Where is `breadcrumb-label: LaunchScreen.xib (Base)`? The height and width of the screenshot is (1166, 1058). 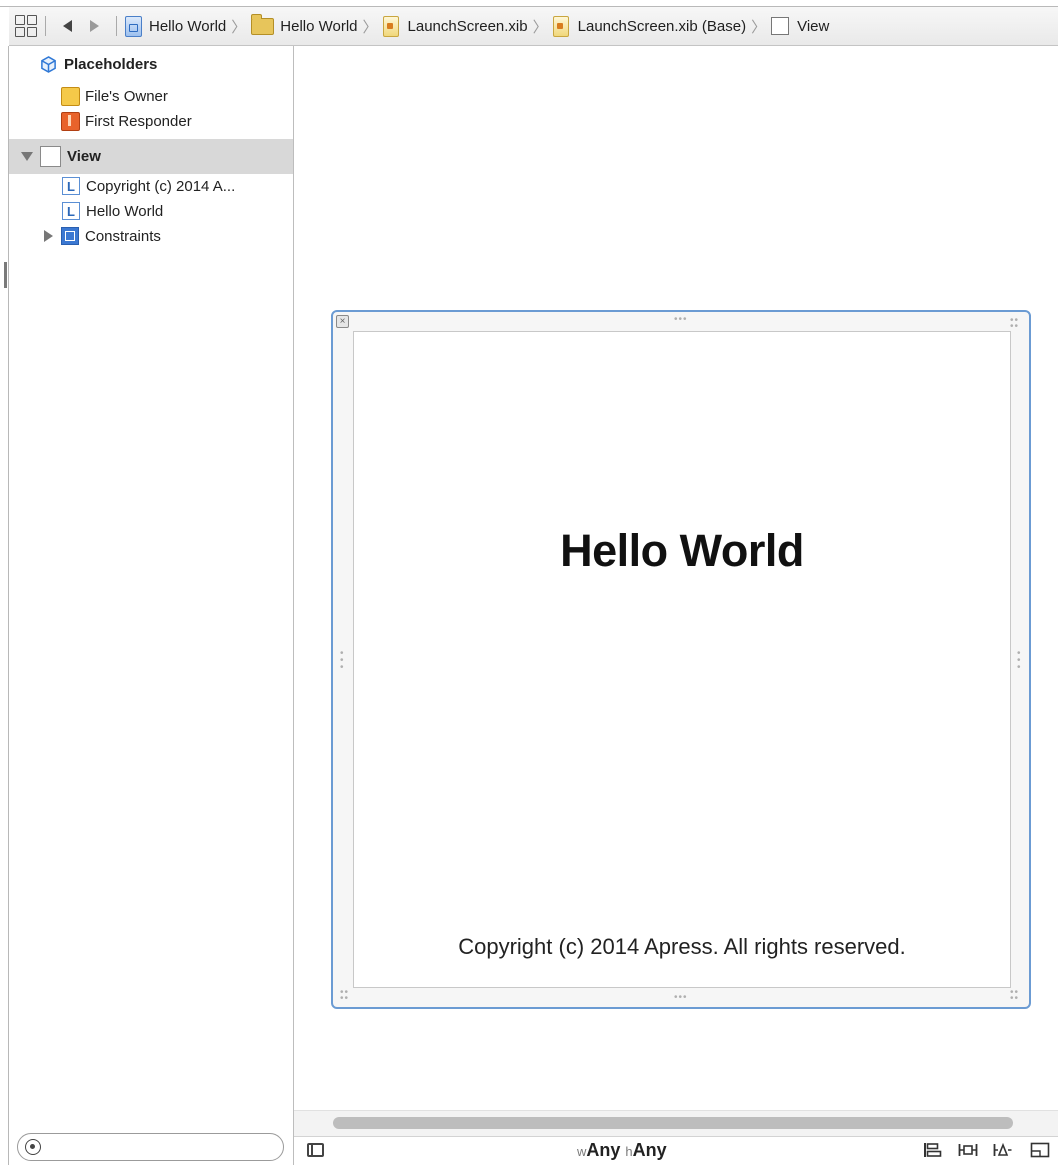 breadcrumb-label: LaunchScreen.xib (Base) is located at coordinates (662, 26).